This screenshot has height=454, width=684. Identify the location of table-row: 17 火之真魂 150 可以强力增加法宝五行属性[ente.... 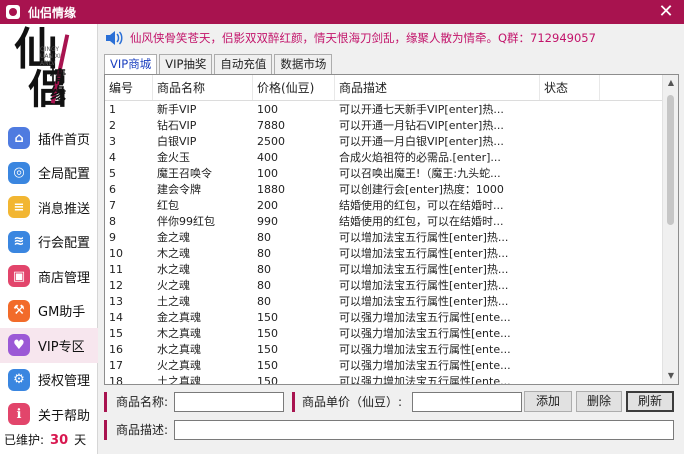
(385, 366).